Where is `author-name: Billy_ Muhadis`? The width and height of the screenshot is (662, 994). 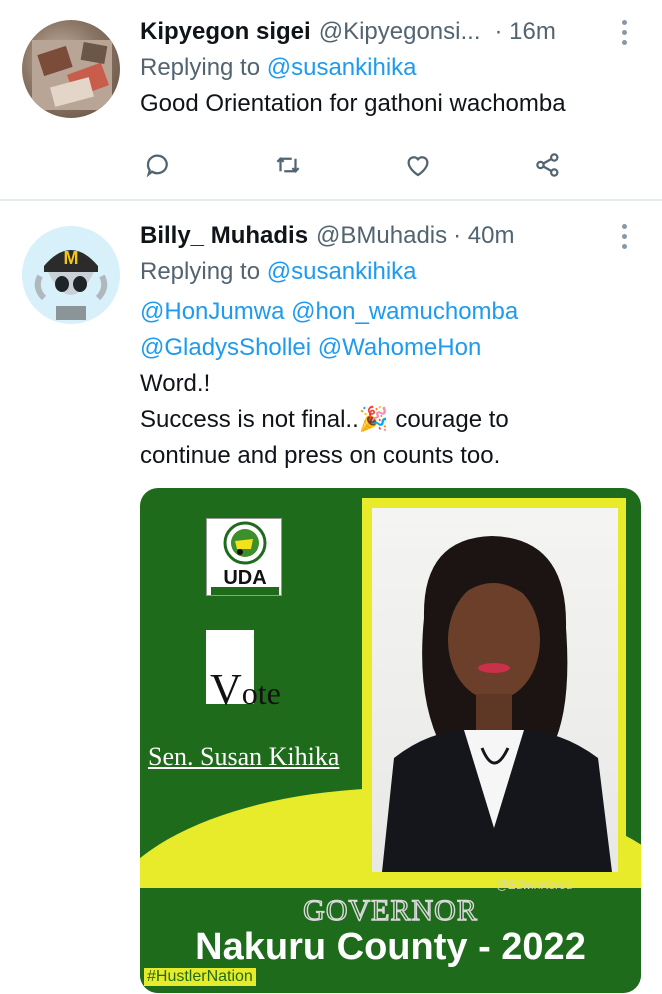 author-name: Billy_ Muhadis is located at coordinates (224, 236).